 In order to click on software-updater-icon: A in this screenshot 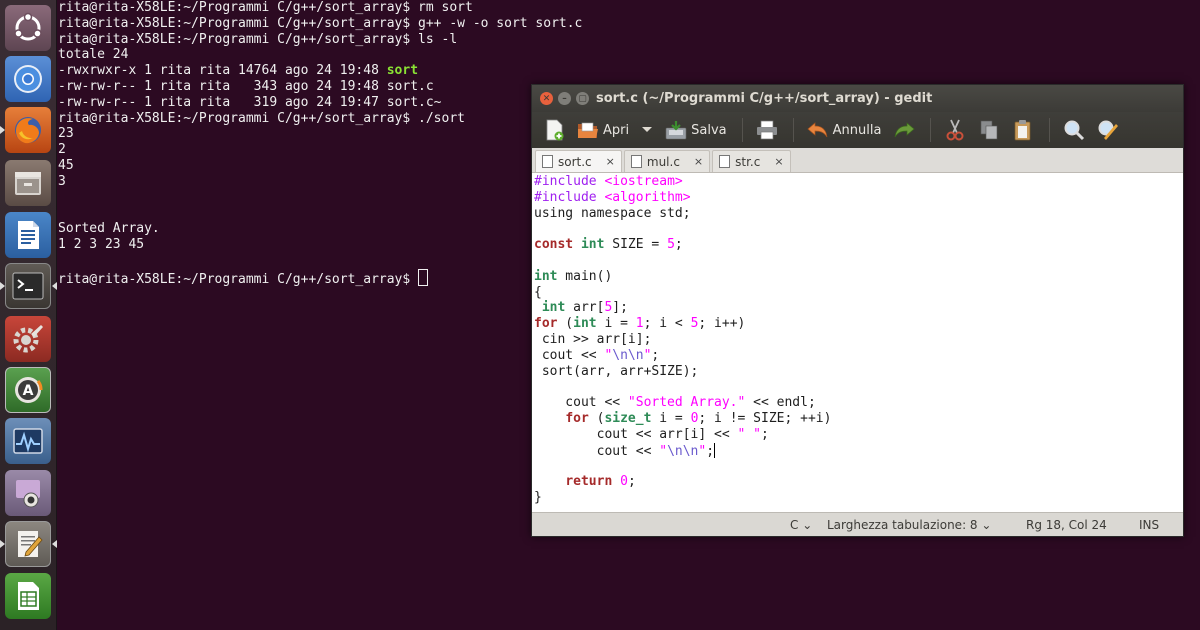, I will do `click(28, 390)`.